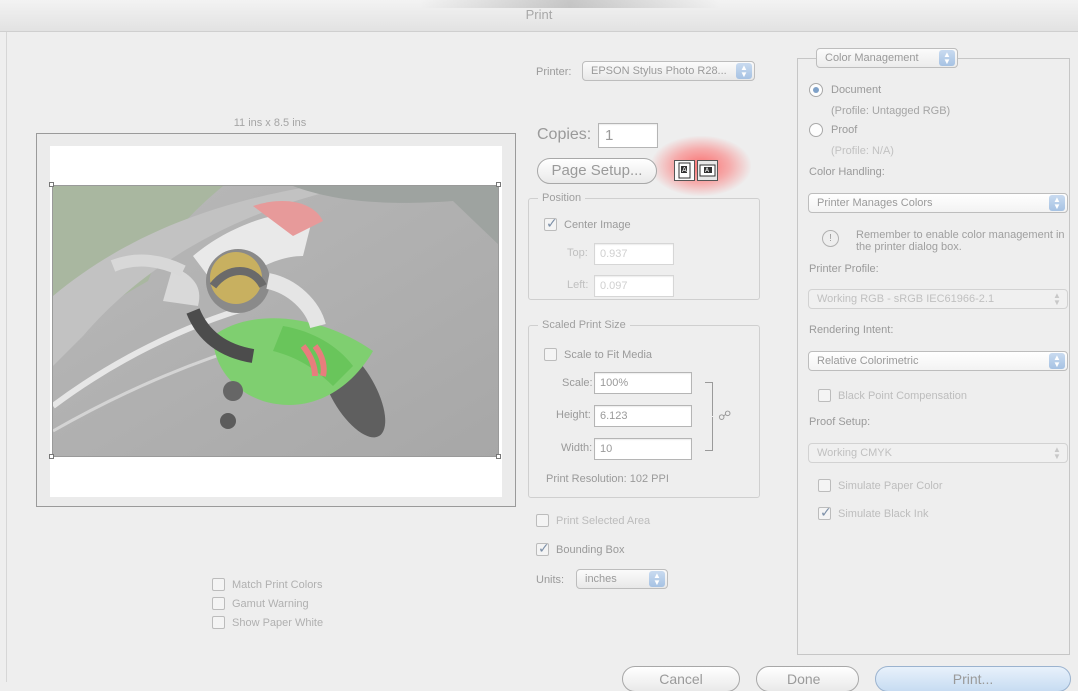 This screenshot has height=691, width=1078. Describe the element at coordinates (590, 549) in the screenshot. I see `bounding-box-label: Bounding Box` at that location.